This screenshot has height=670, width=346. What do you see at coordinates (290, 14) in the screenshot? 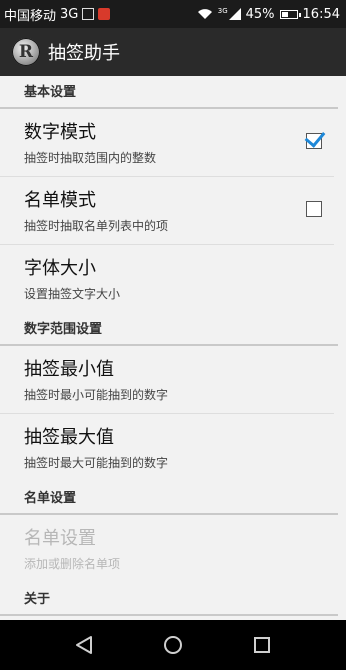
I see `battery-icon` at bounding box center [290, 14].